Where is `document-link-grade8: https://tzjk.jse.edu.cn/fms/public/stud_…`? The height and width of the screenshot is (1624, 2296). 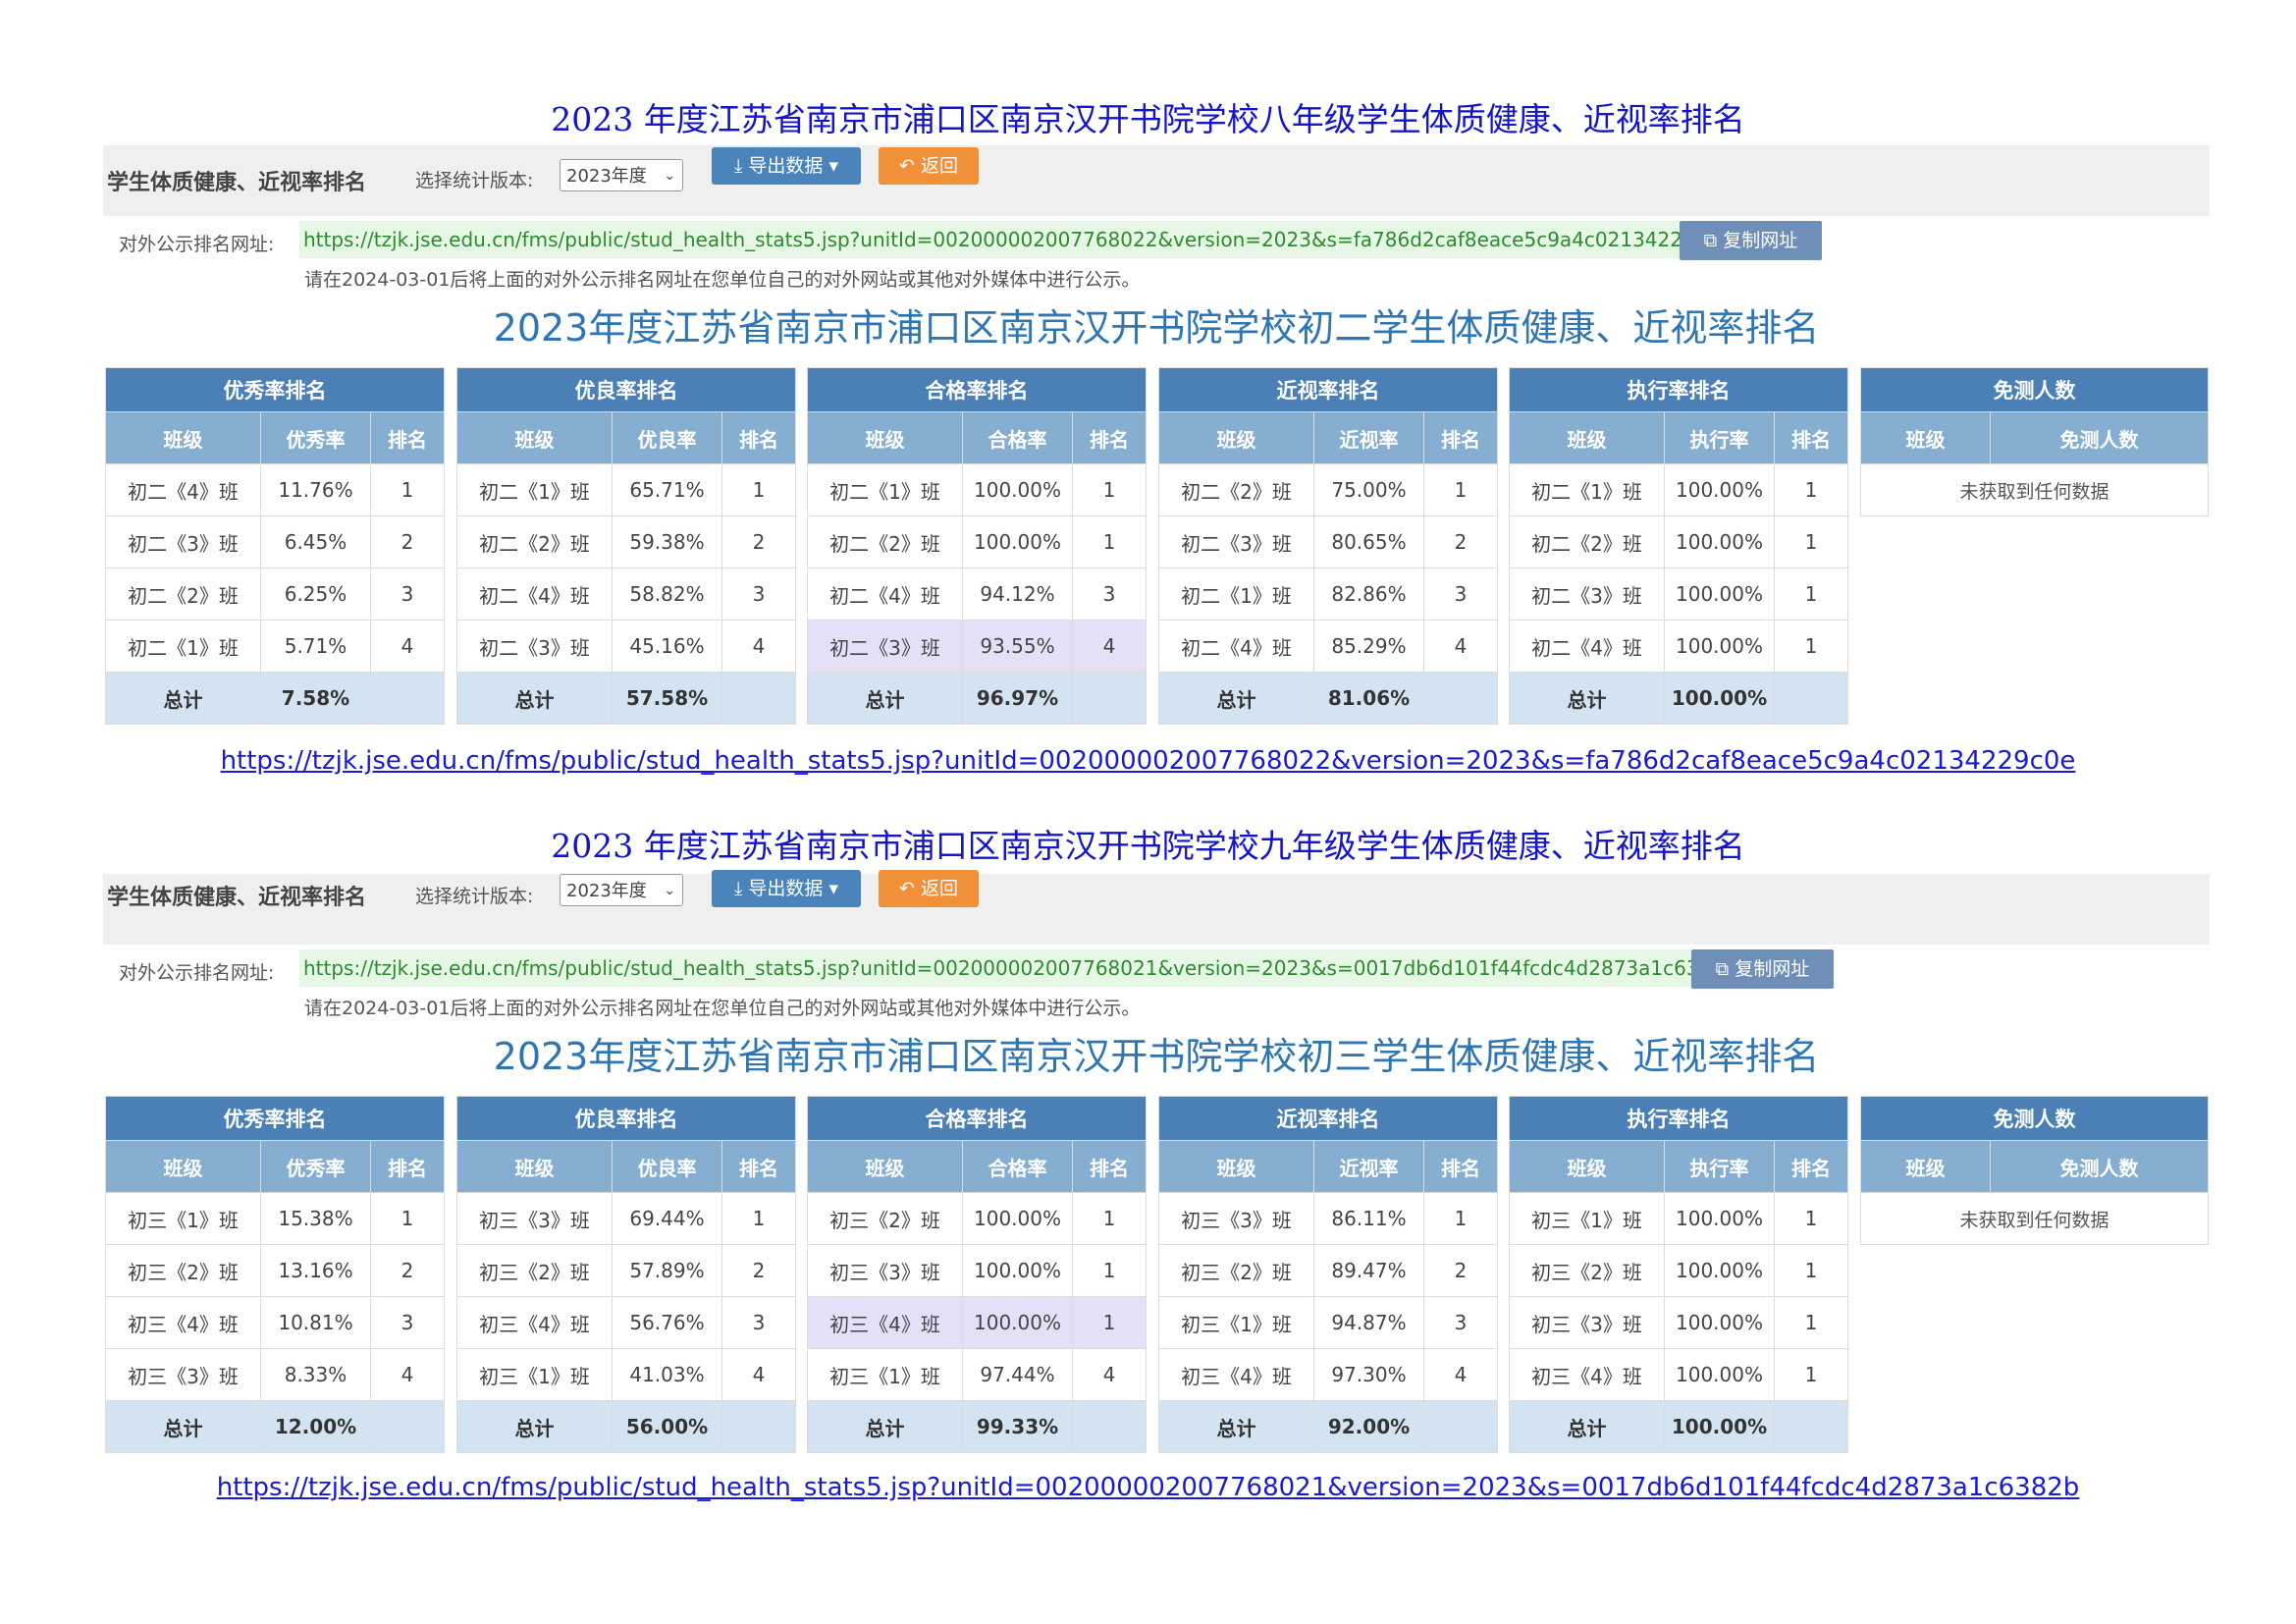 document-link-grade8: https://tzjk.jse.edu.cn/fms/public/stud_… is located at coordinates (1148, 761).